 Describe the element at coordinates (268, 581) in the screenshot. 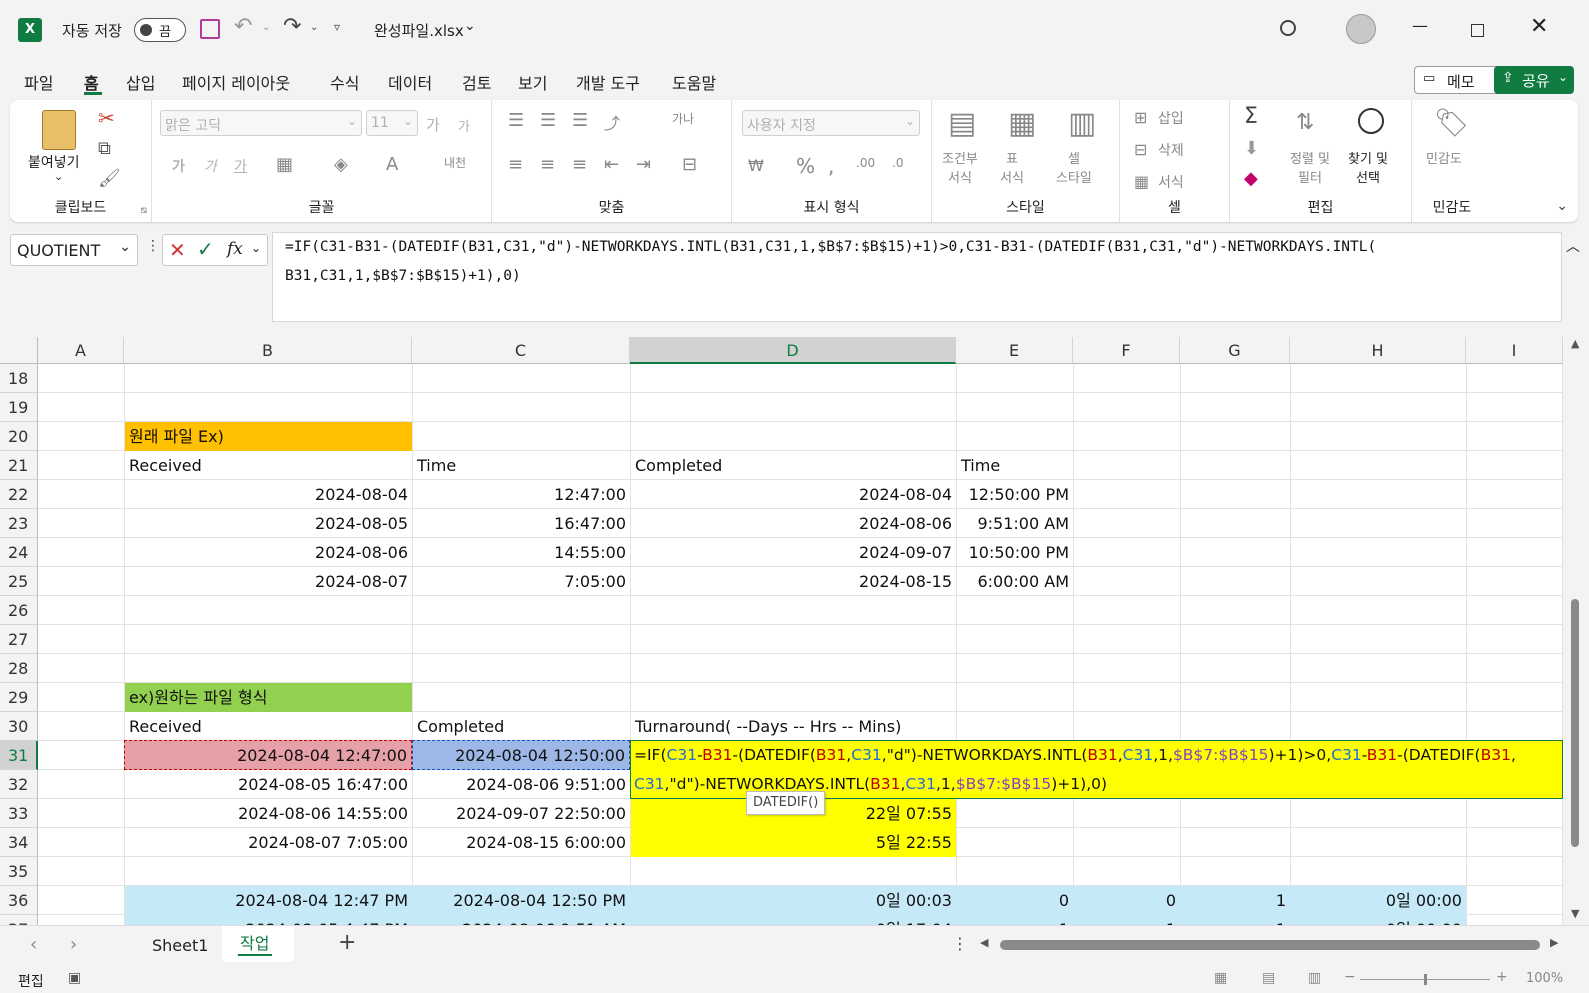

I see `cell-b25: 2024-08-07` at that location.